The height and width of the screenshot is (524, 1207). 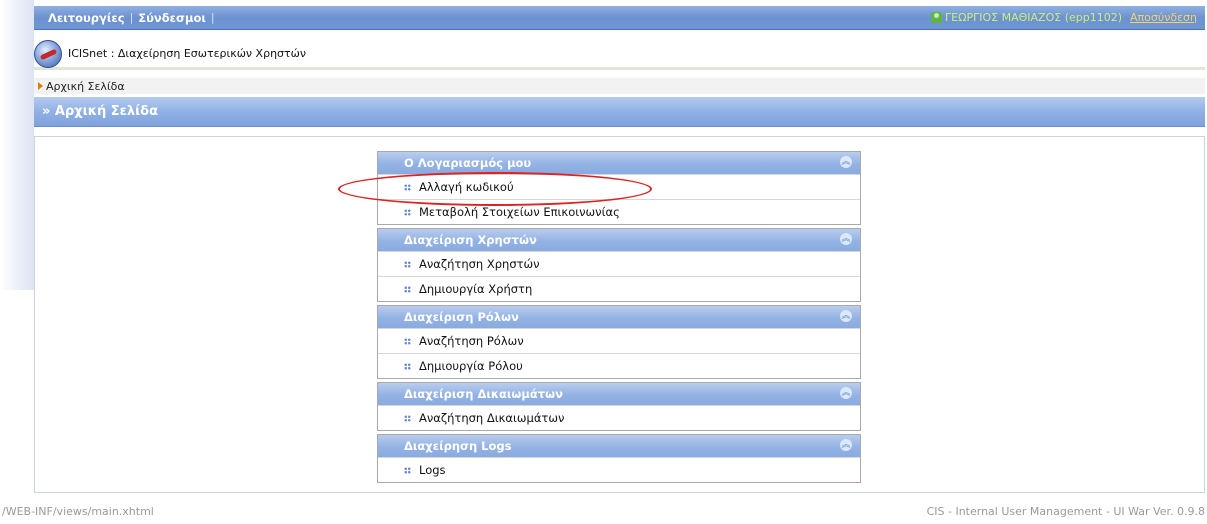 What do you see at coordinates (458, 446) in the screenshot?
I see `panel-title: Διαχείρηση Logs` at bounding box center [458, 446].